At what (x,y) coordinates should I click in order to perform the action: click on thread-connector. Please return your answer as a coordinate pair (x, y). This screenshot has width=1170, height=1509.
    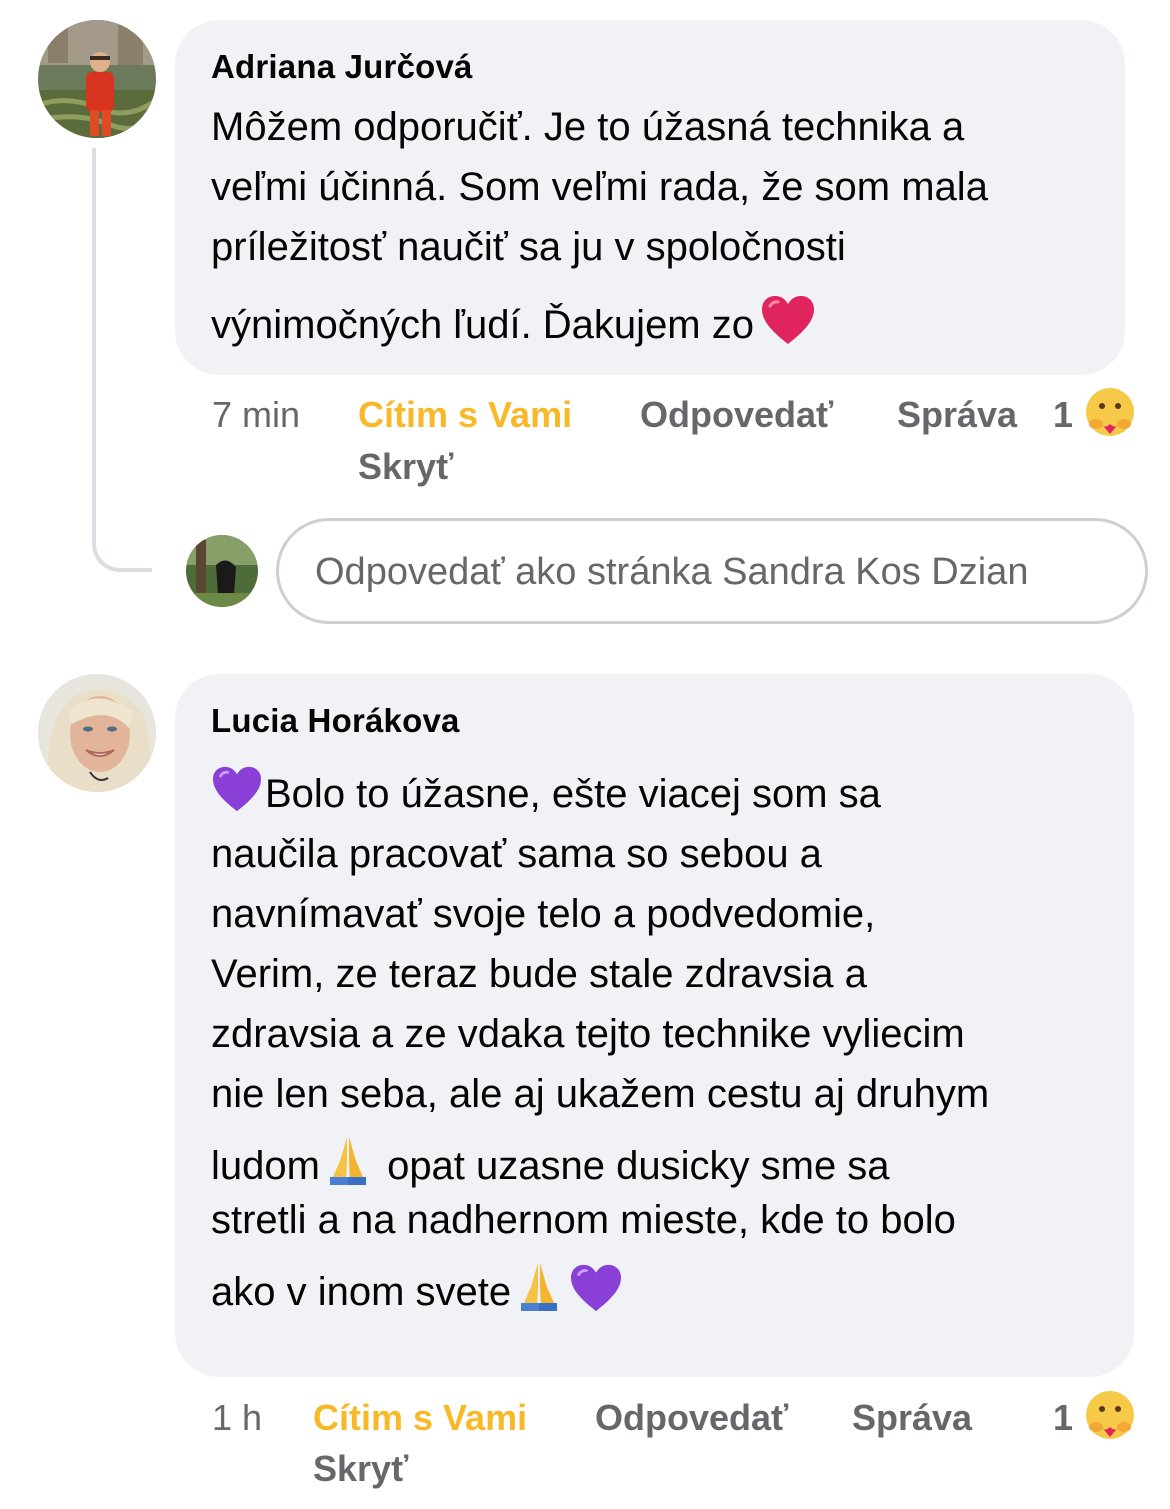
    Looking at the image, I should click on (122, 360).